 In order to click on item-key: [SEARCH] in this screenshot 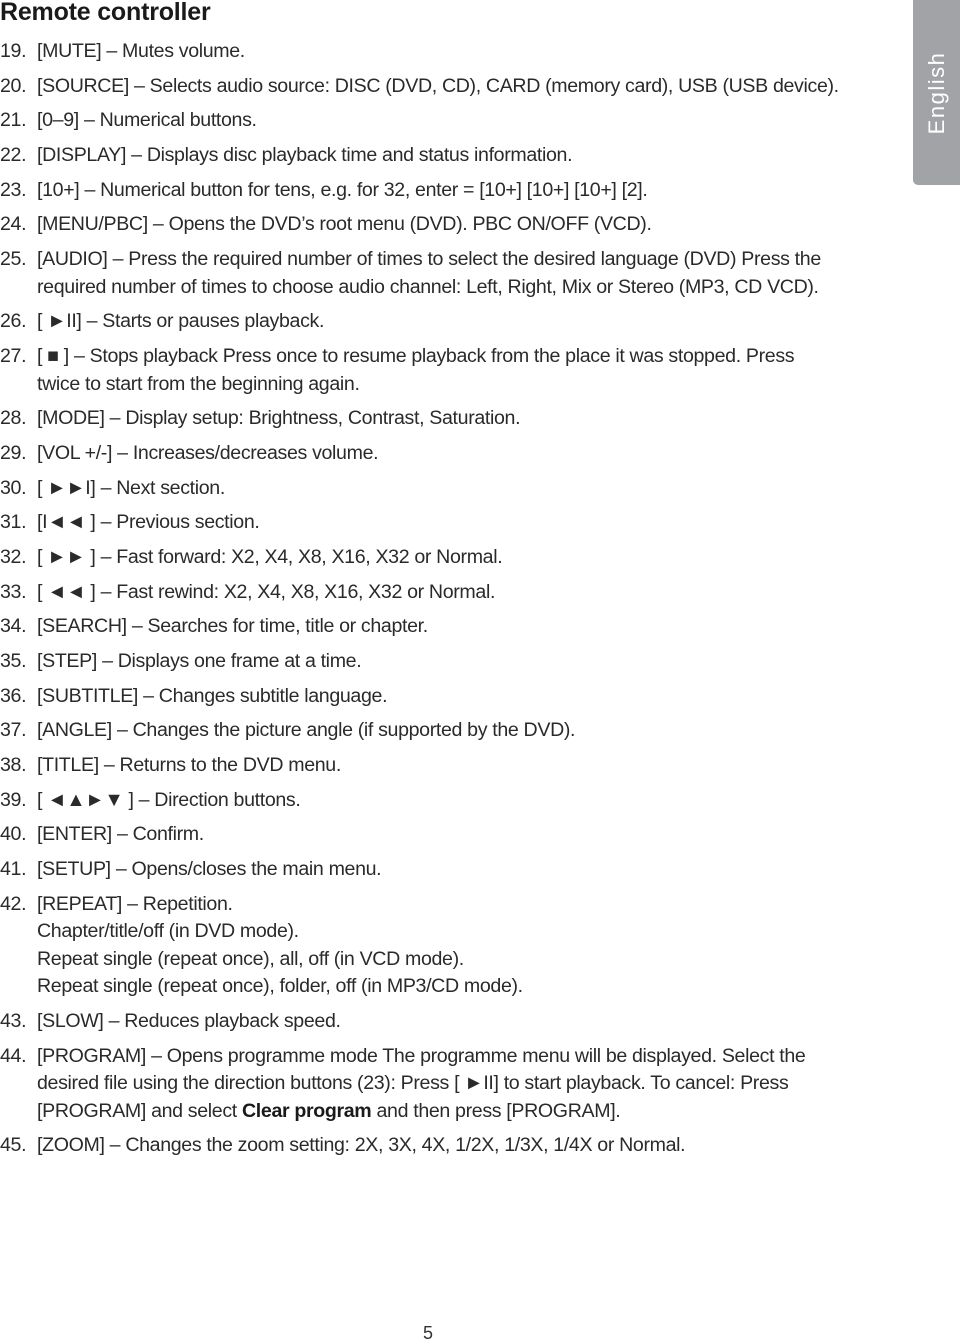, I will do `click(82, 626)`.